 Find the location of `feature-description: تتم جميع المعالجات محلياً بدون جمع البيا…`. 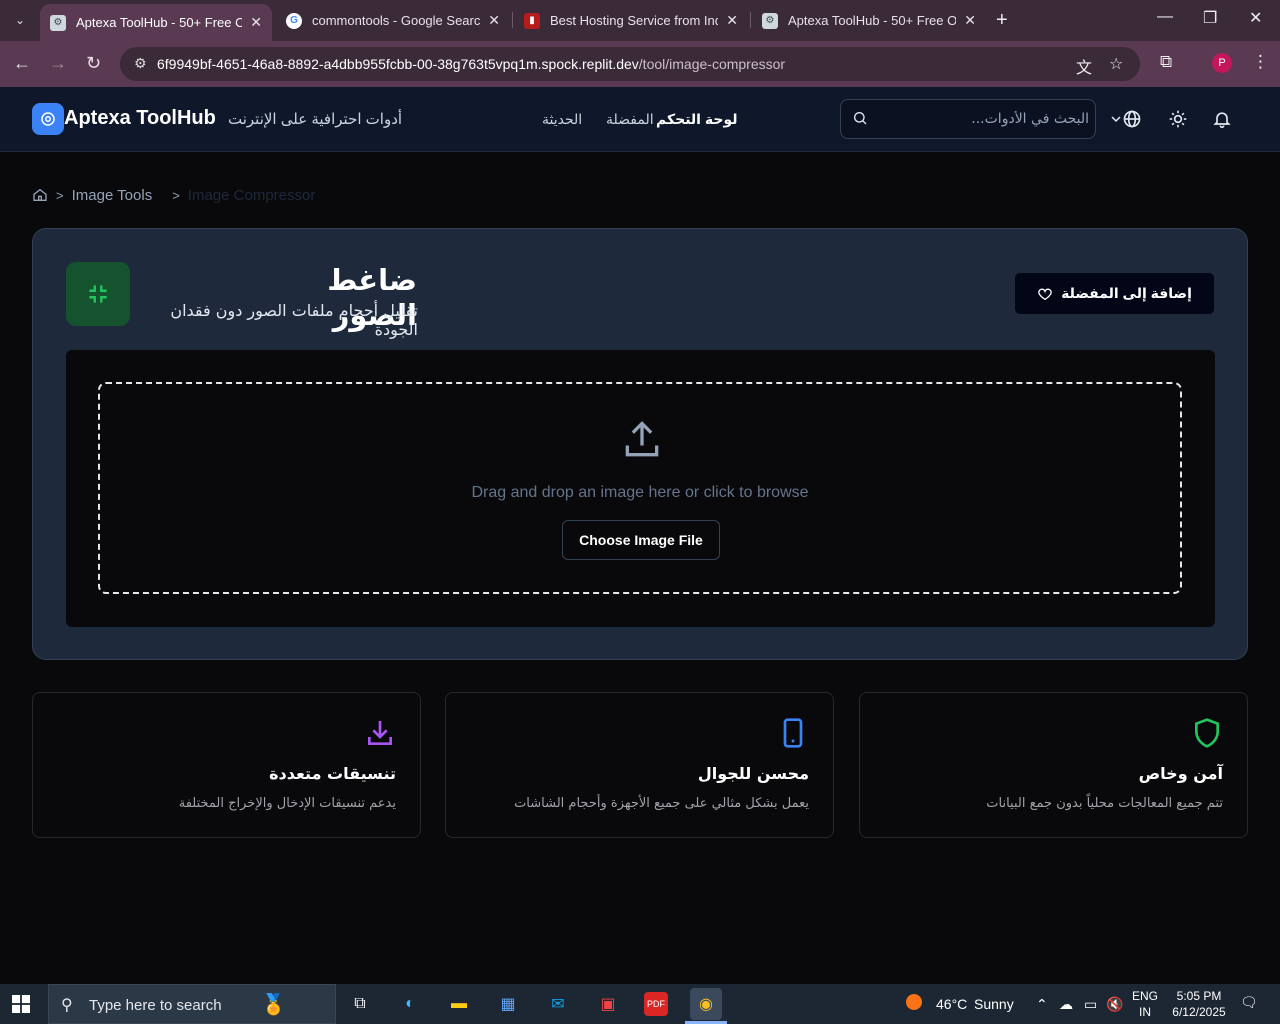

feature-description: تتم جميع المعالجات محلياً بدون جمع البيا… is located at coordinates (1104, 803).